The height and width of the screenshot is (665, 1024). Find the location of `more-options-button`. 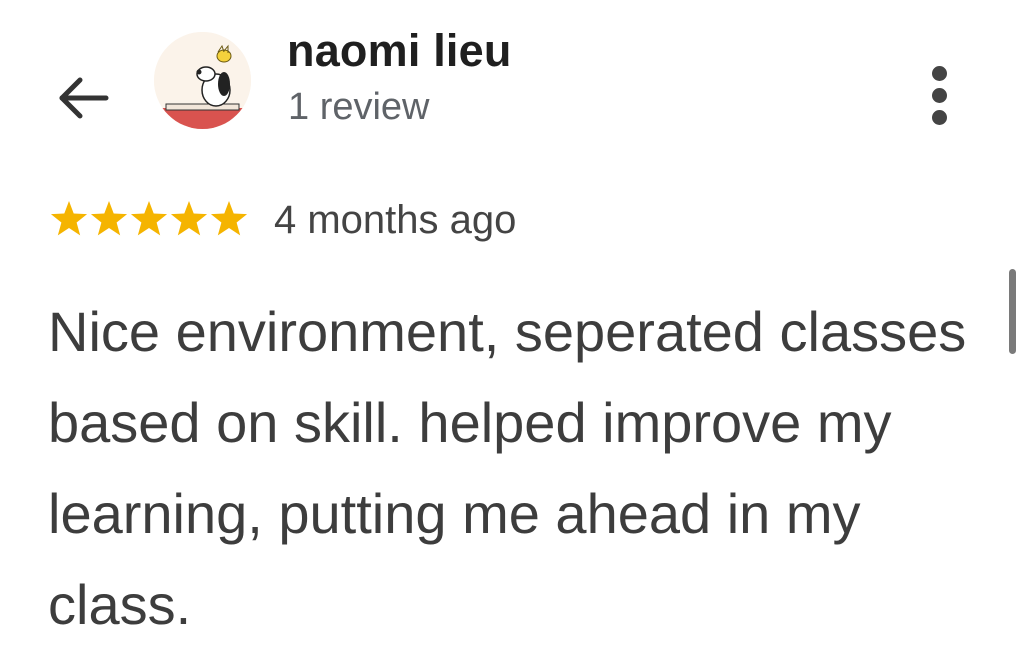

more-options-button is located at coordinates (940, 96).